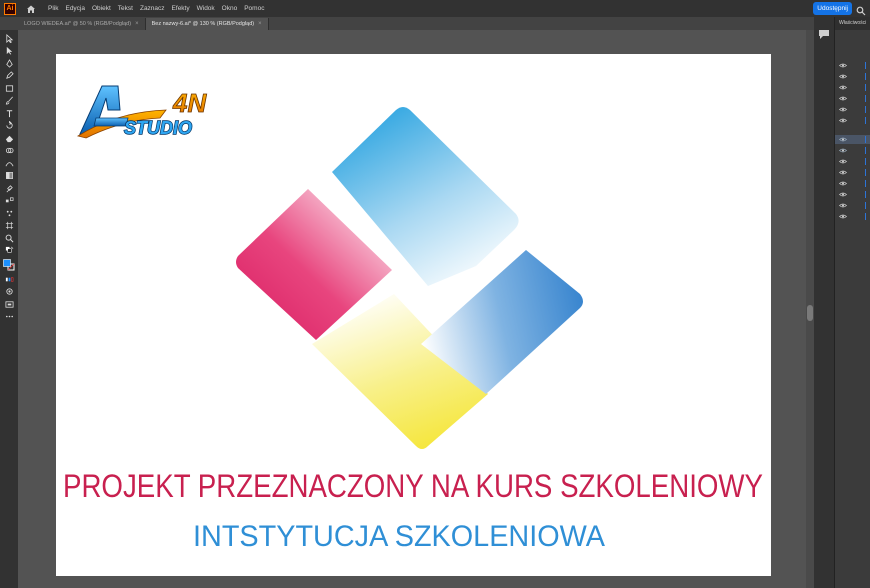 The image size is (870, 588). I want to click on rotate-tool-icon, so click(9, 126).